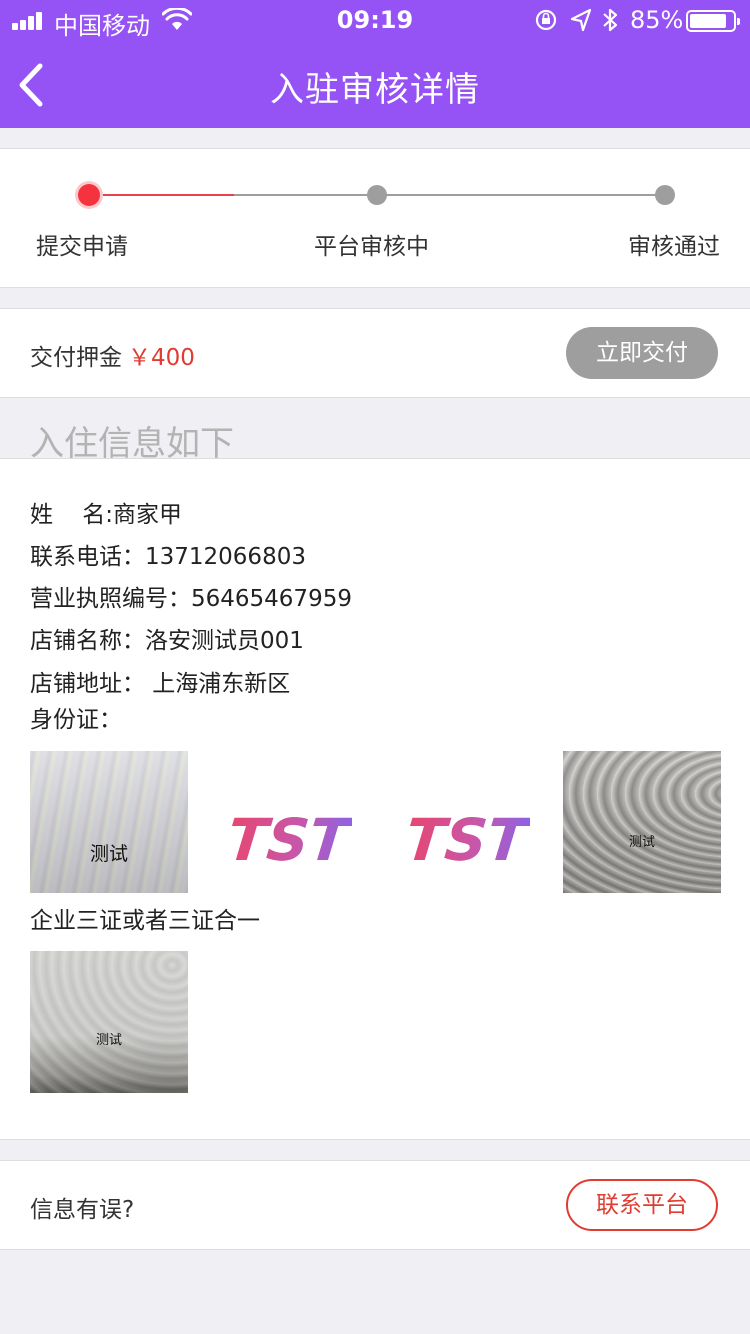 Image resolution: width=750 pixels, height=1334 pixels. I want to click on location-icon, so click(581, 20).